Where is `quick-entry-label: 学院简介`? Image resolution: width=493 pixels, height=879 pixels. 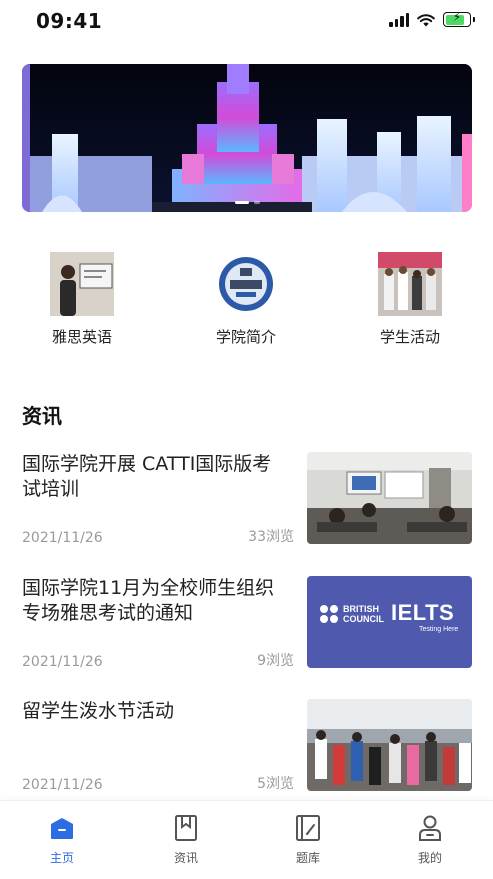
quick-entry-label: 学院简介 is located at coordinates (245, 337).